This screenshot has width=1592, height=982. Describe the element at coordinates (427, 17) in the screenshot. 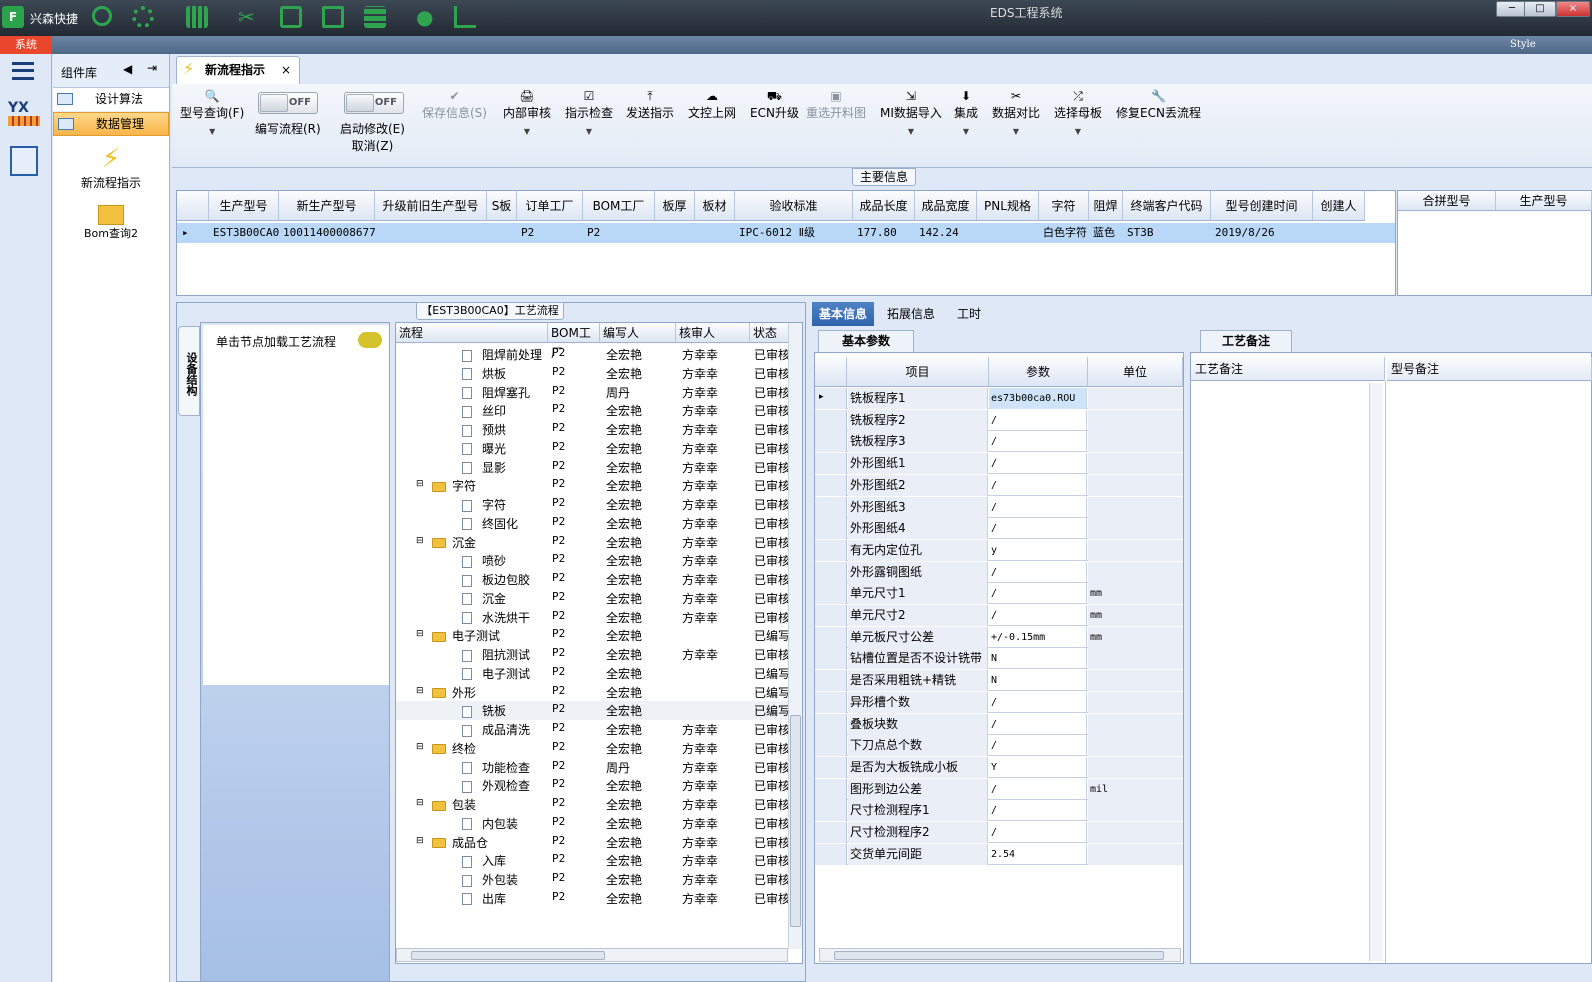

I see `user-icon: ●` at that location.